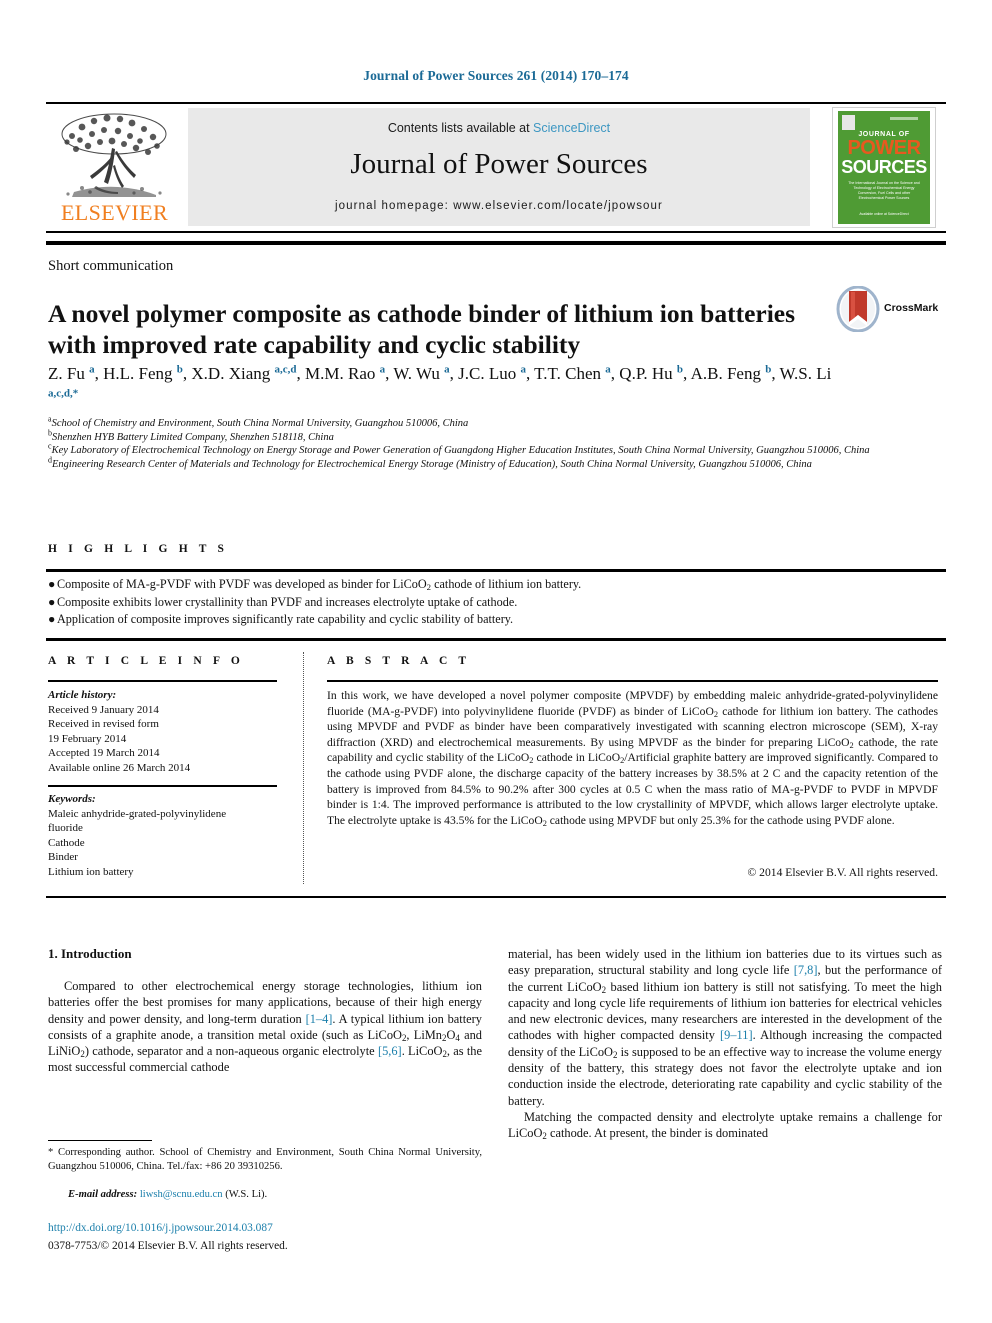 The height and width of the screenshot is (1323, 992). What do you see at coordinates (87, 738) in the screenshot?
I see `article-history-item: 19 February 2014` at bounding box center [87, 738].